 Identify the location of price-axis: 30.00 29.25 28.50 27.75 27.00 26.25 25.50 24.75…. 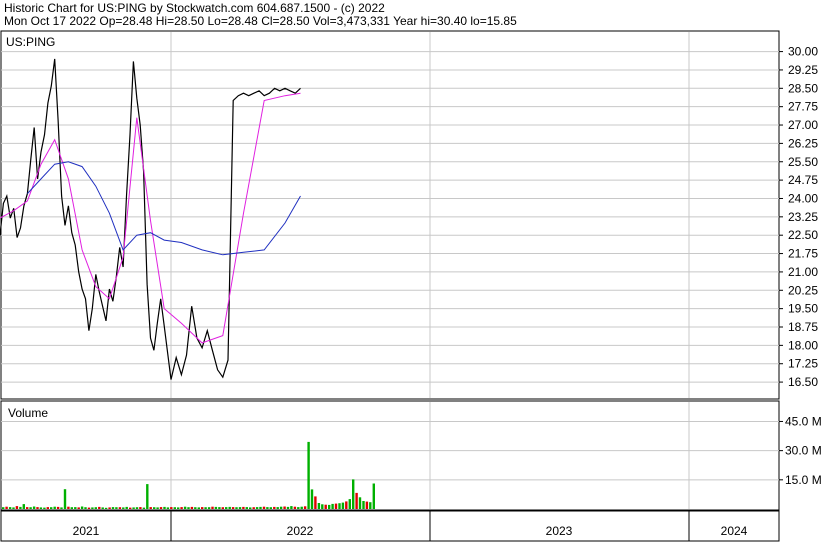
(798, 217).